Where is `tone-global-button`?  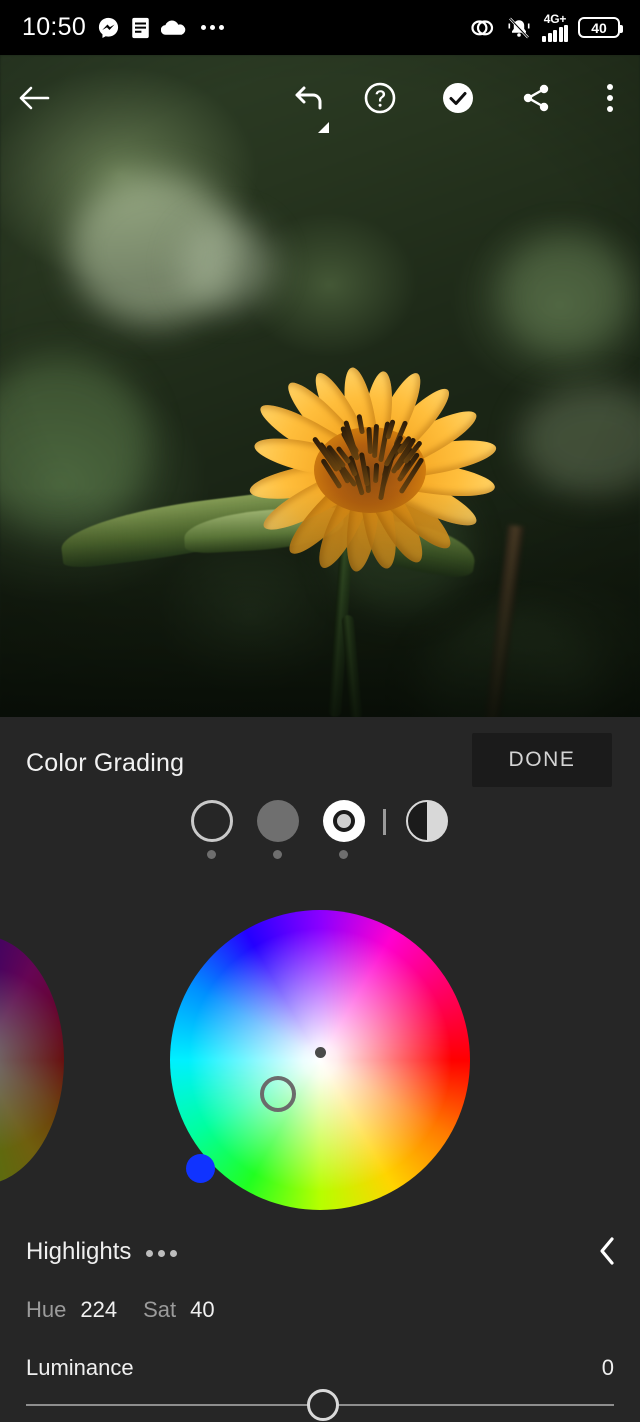
tone-global-button is located at coordinates (427, 821).